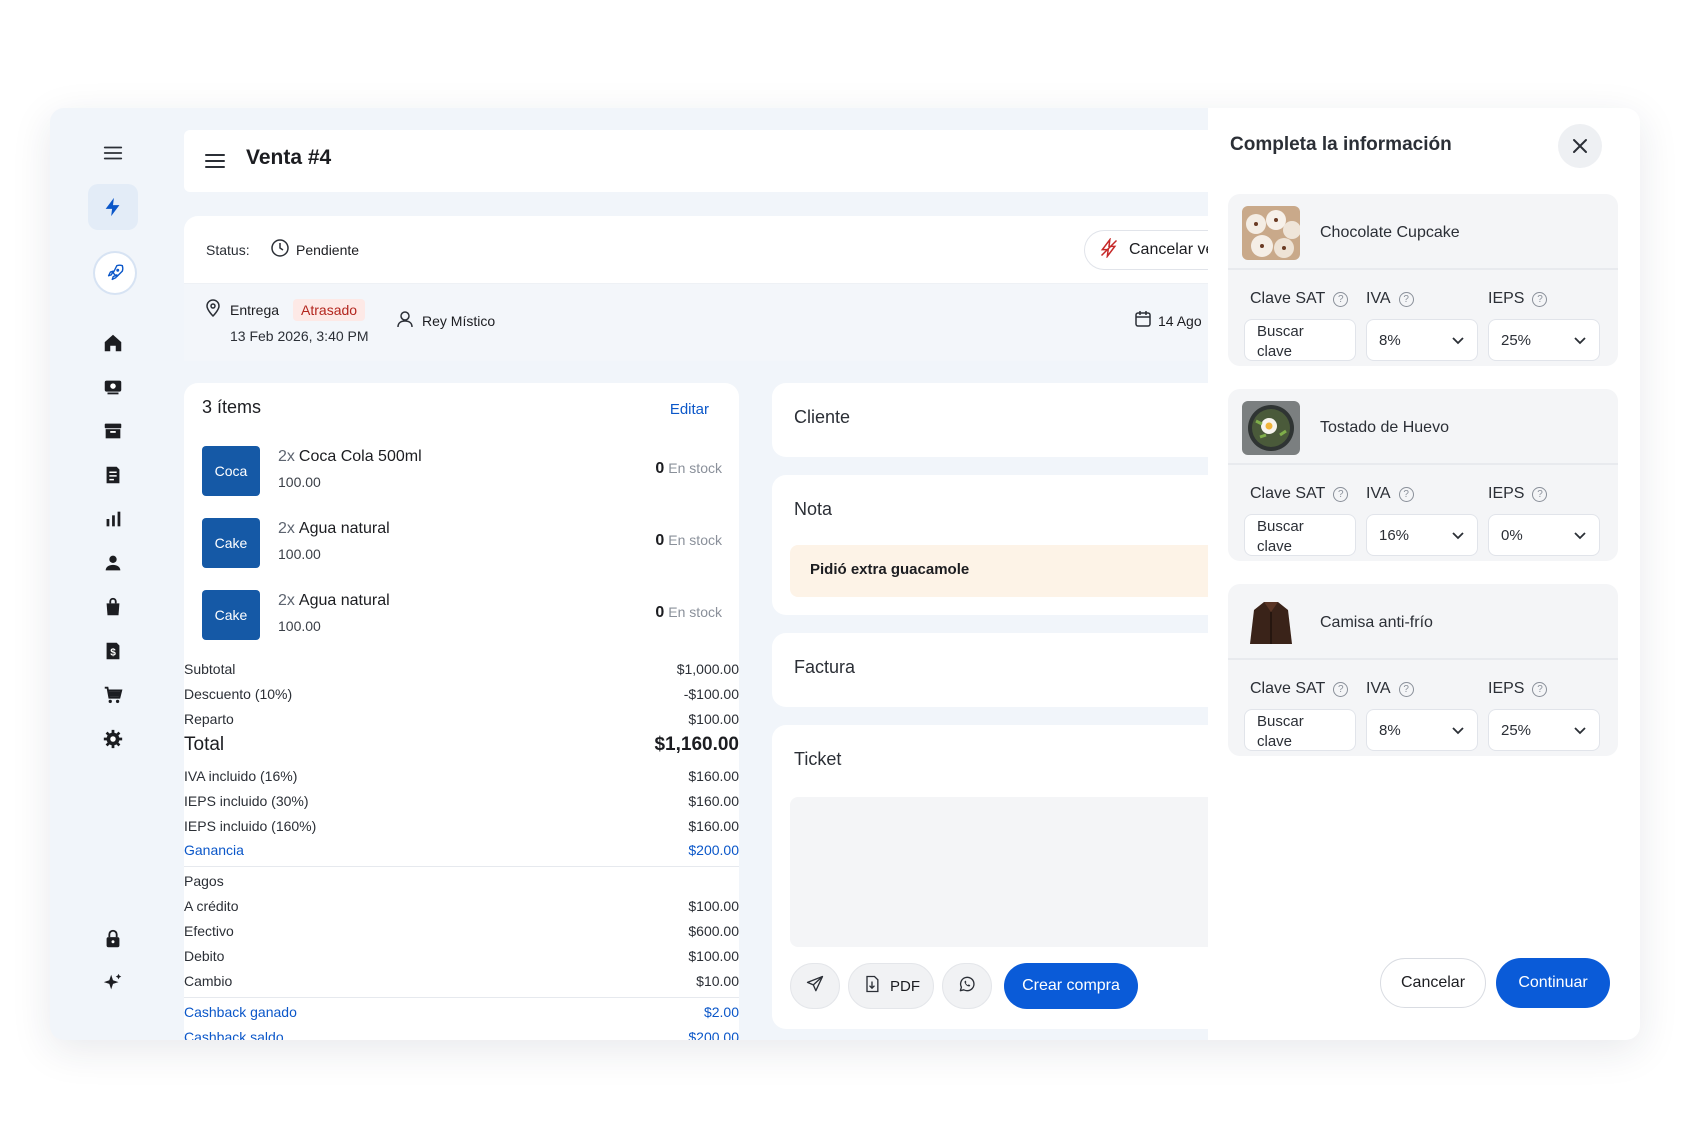  Describe the element at coordinates (406, 320) in the screenshot. I see `user-outline-icon` at that location.